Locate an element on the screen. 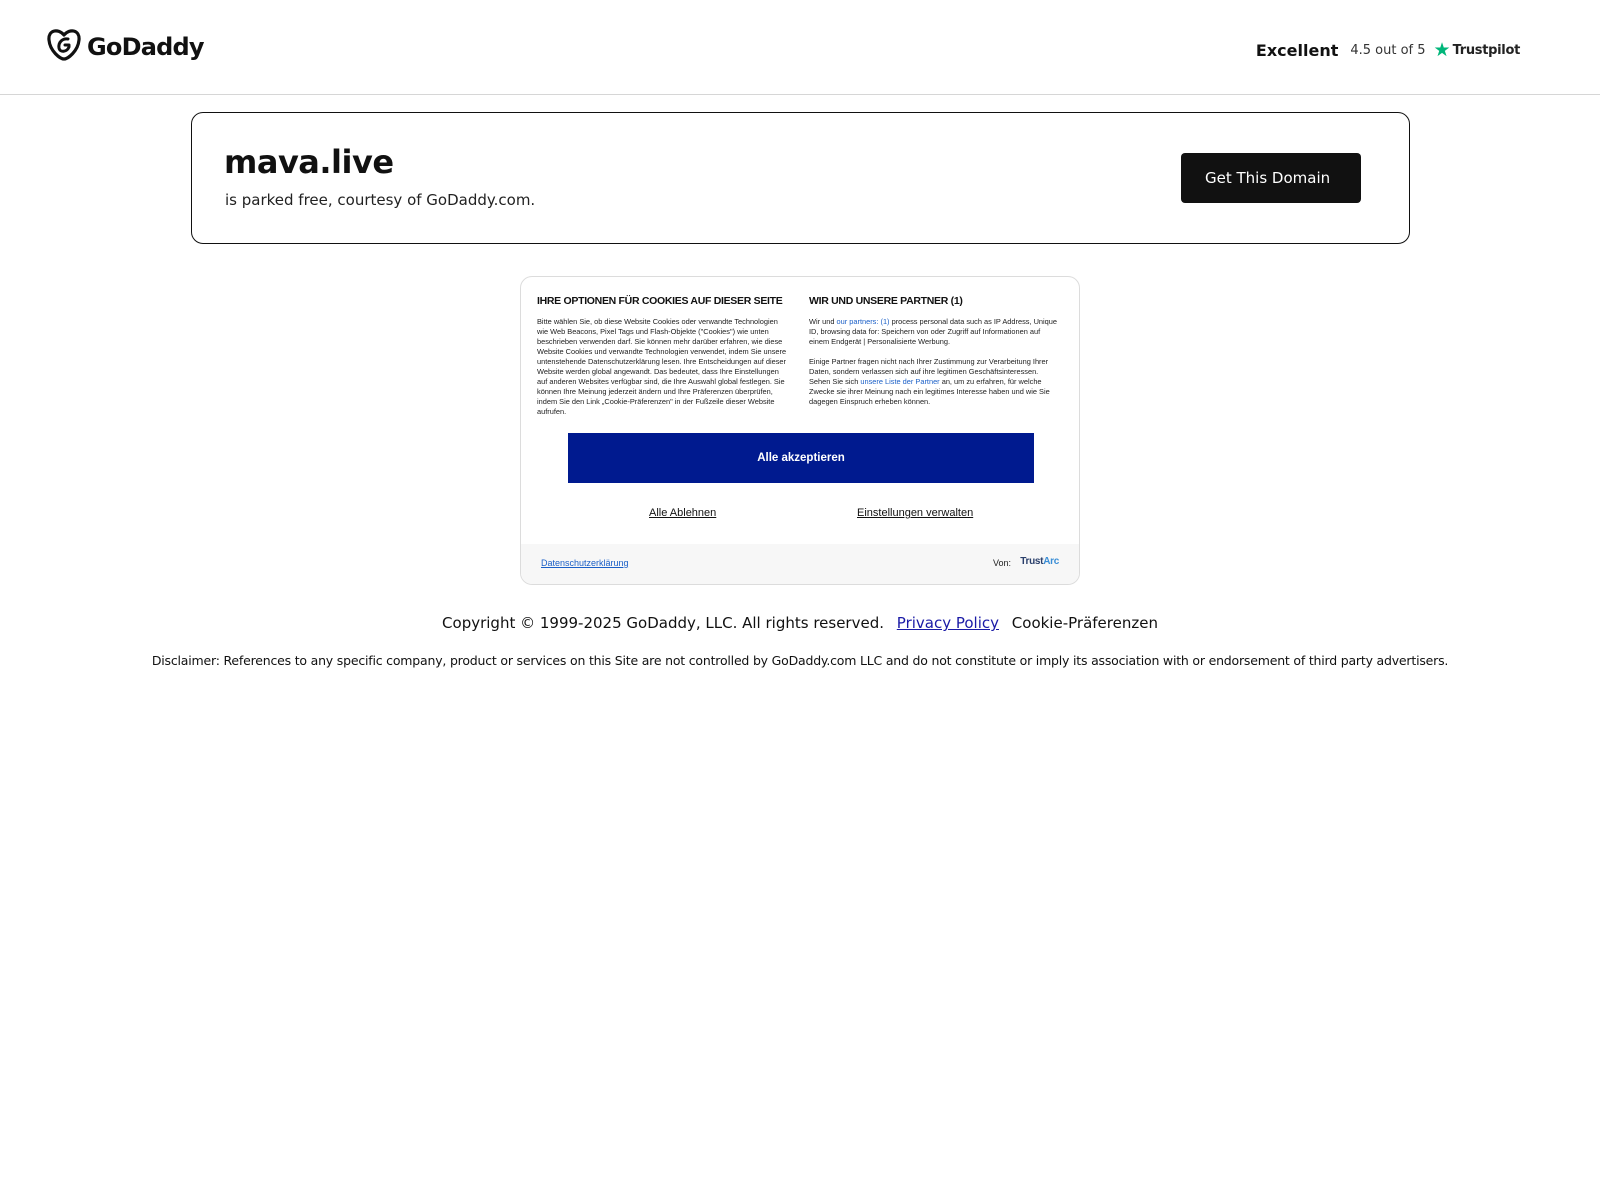 Image resolution: width=1600 pixels, height=1200 pixels. partners-title: WIR UND UNSERE PARTNER (1) is located at coordinates (886, 301).